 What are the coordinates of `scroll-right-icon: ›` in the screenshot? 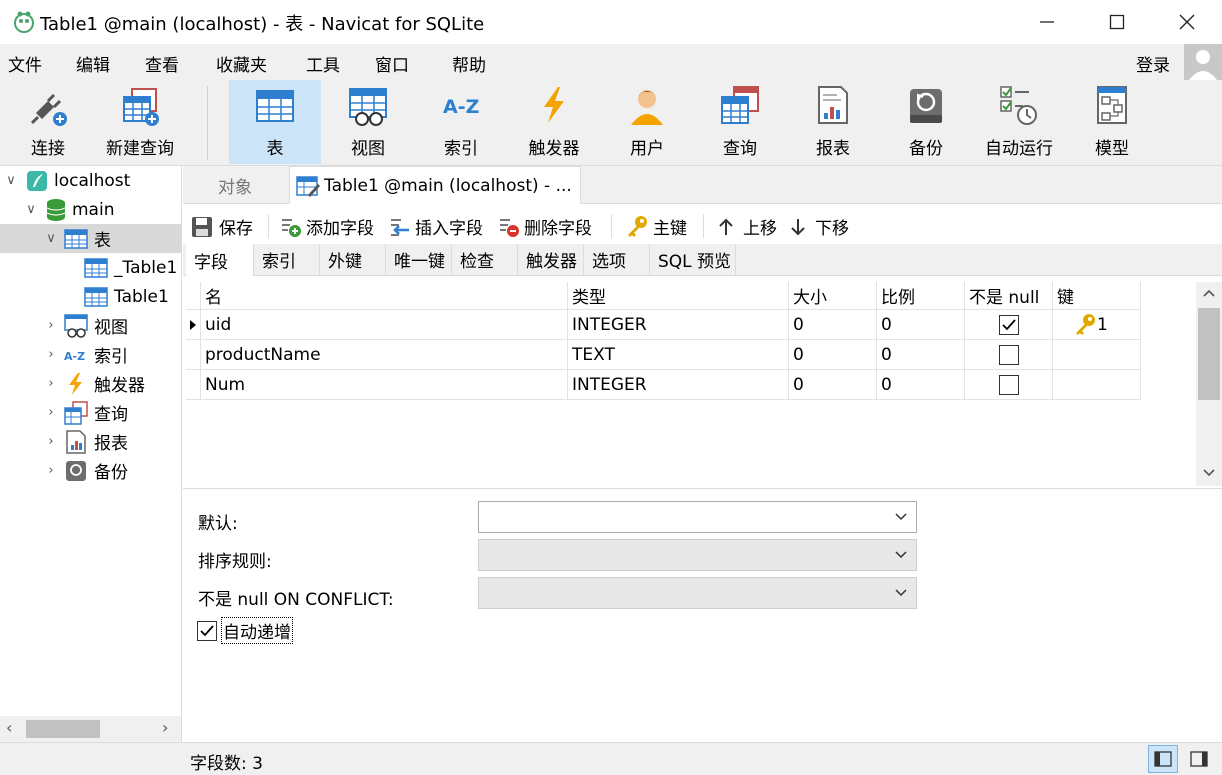 It's located at (165, 727).